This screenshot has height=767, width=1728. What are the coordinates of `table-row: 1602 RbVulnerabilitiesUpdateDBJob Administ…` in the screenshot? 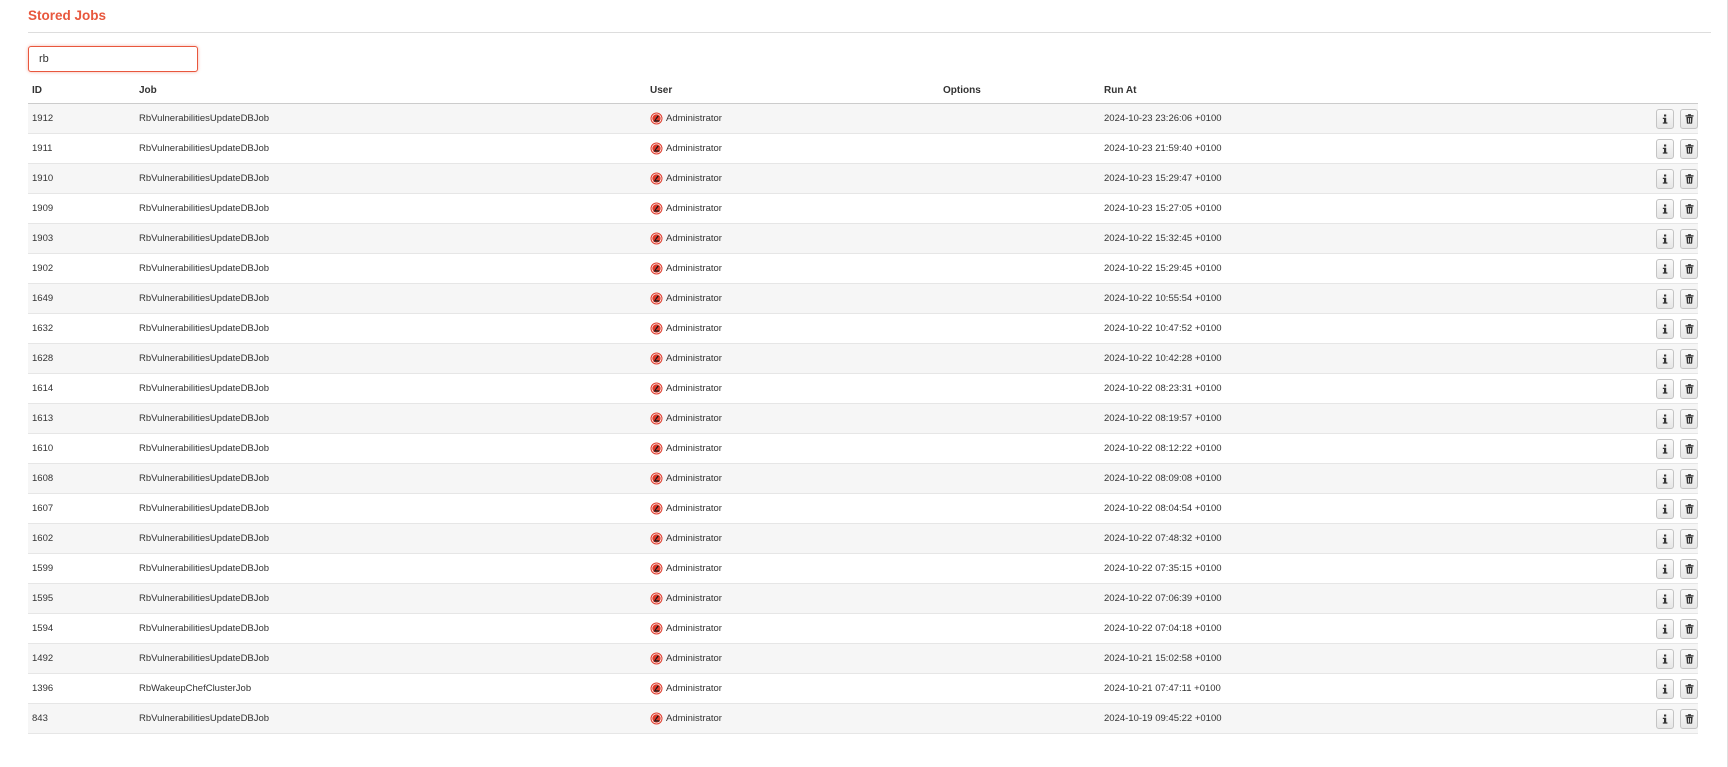 It's located at (863, 538).